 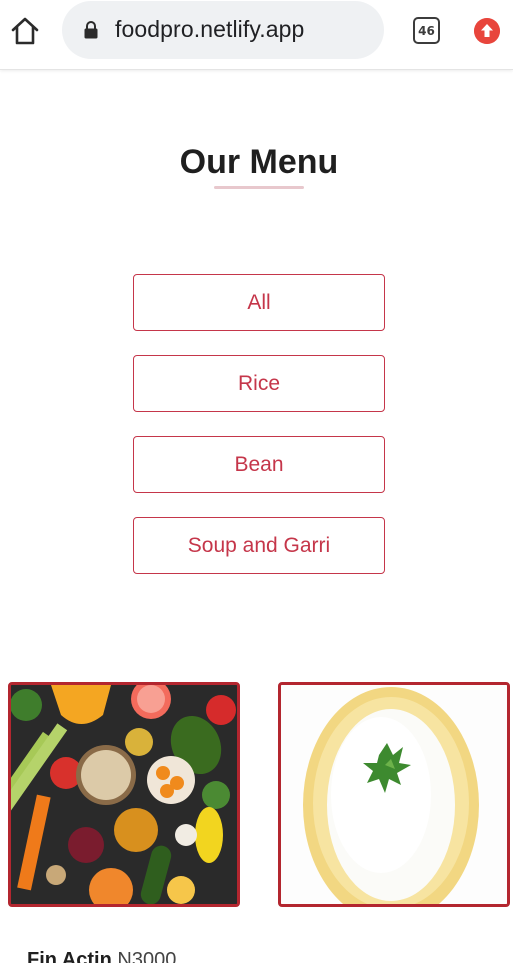 What do you see at coordinates (91, 30) in the screenshot?
I see `lock-icon` at bounding box center [91, 30].